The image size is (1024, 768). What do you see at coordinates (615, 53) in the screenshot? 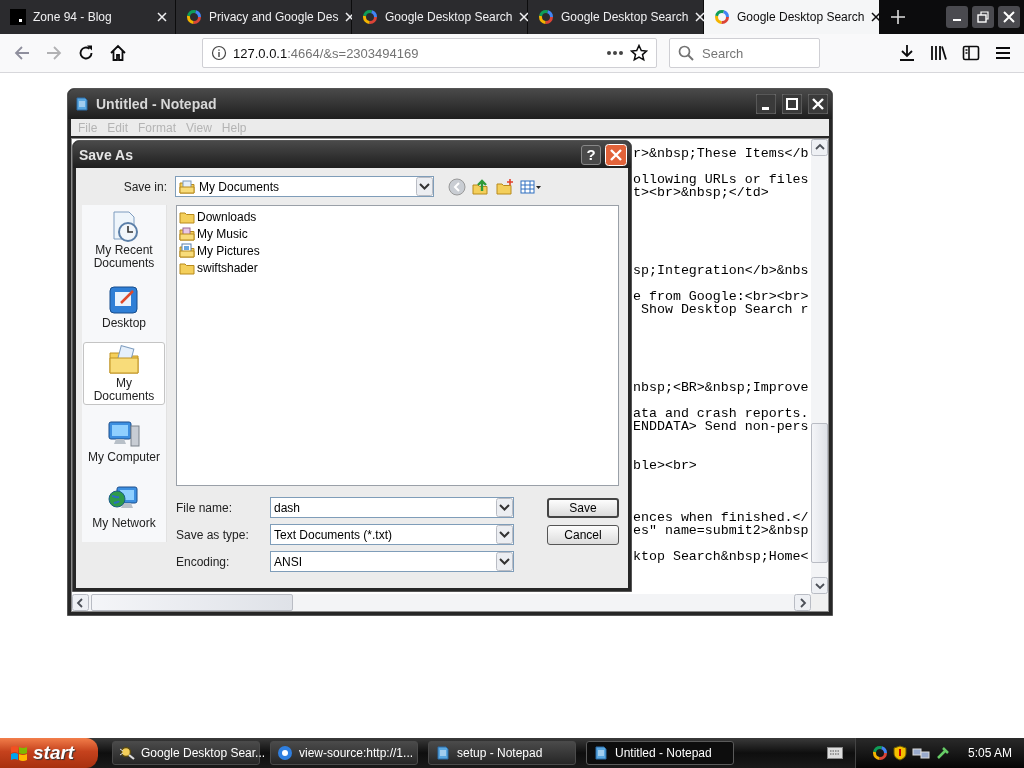
I see `more-icon` at bounding box center [615, 53].